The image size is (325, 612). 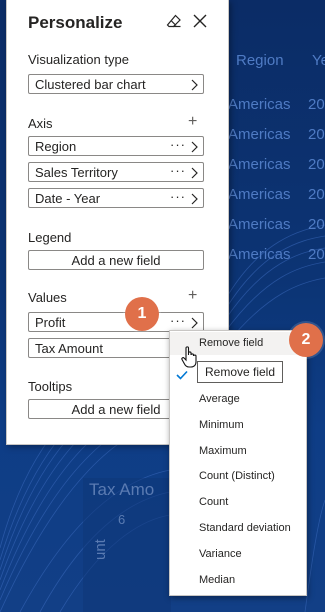 I want to click on eraser-icon, so click(x=174, y=21).